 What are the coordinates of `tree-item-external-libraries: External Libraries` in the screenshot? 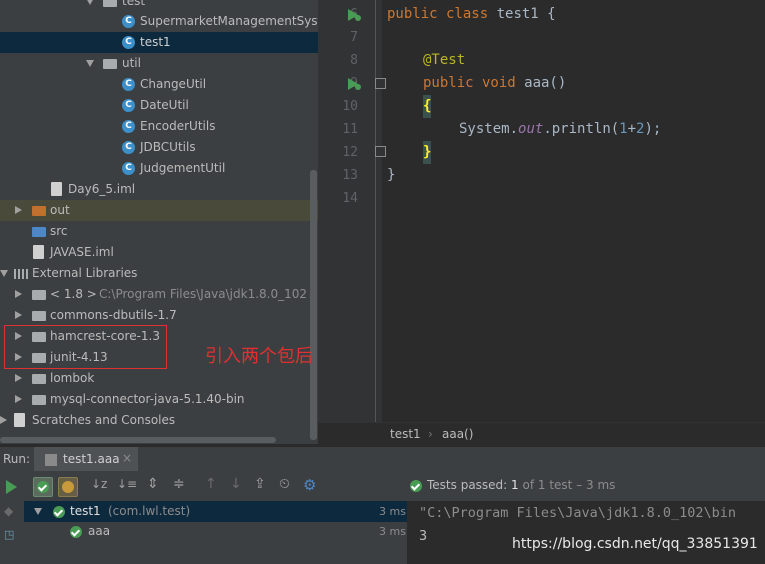 It's located at (159, 273).